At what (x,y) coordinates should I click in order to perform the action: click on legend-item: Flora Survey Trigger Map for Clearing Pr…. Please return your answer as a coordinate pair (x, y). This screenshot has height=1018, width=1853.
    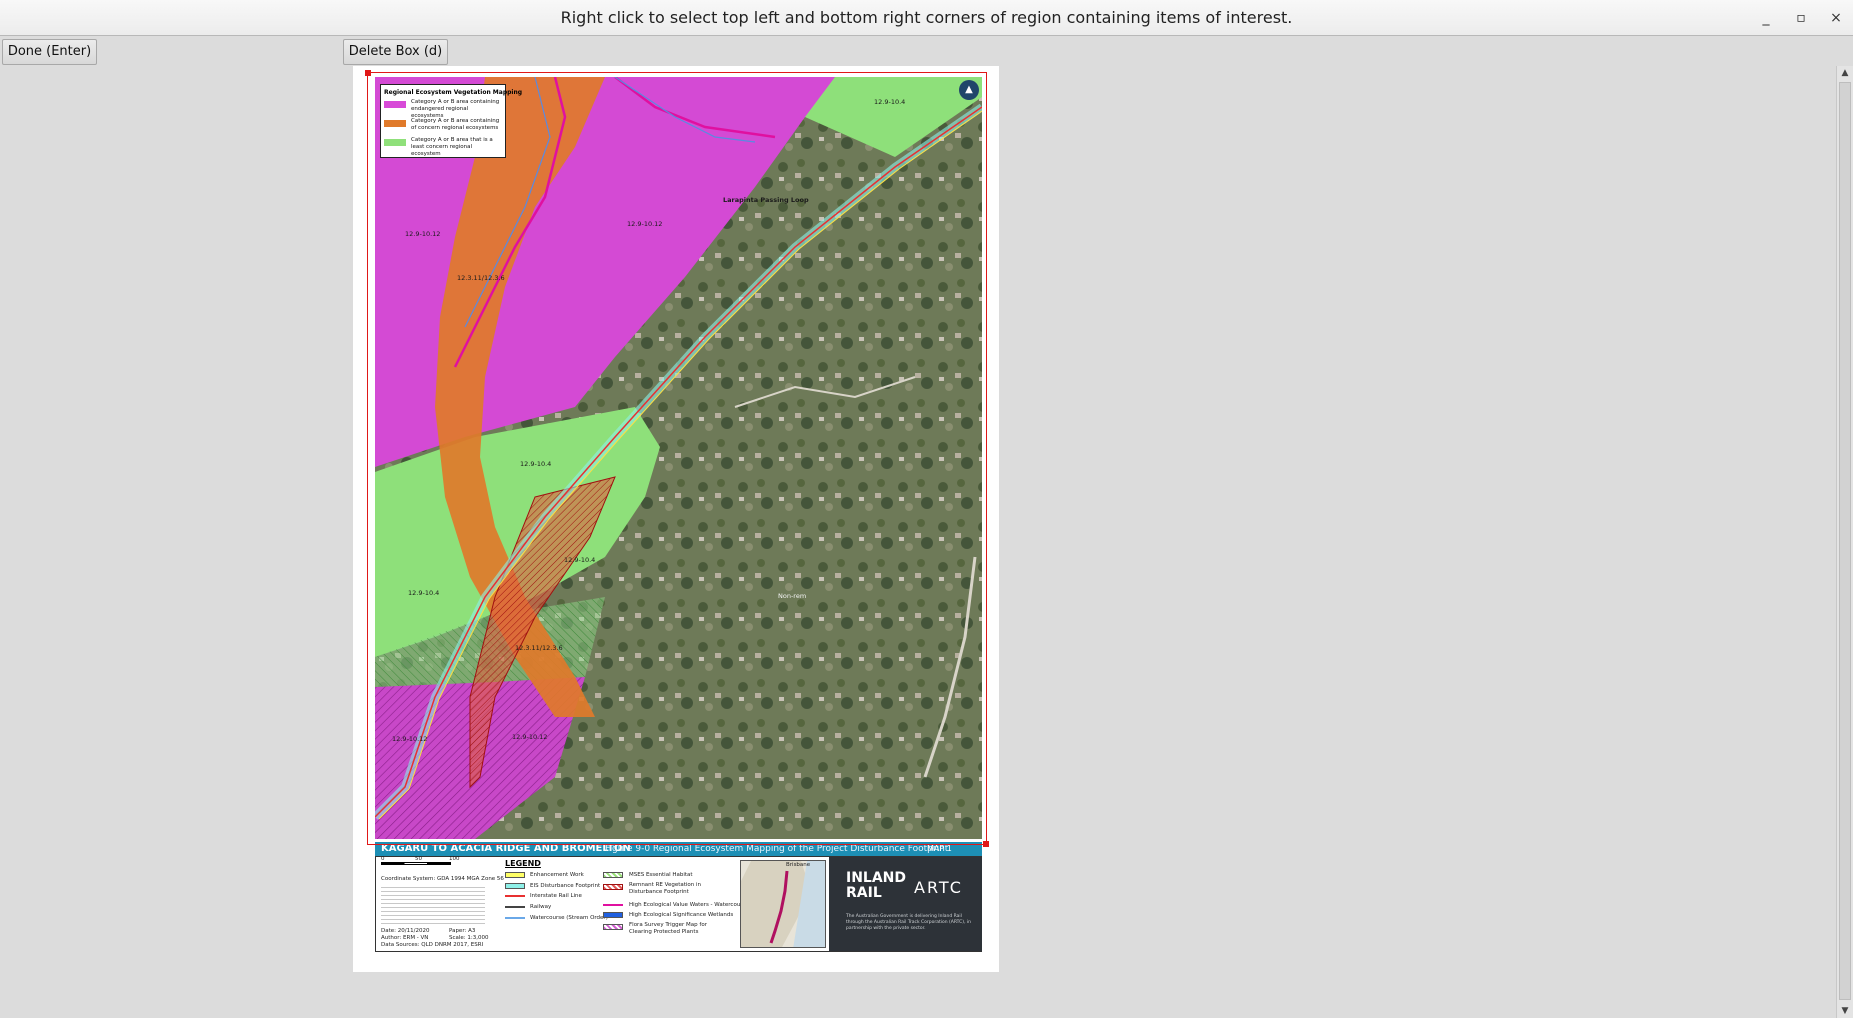
    Looking at the image, I should click on (668, 928).